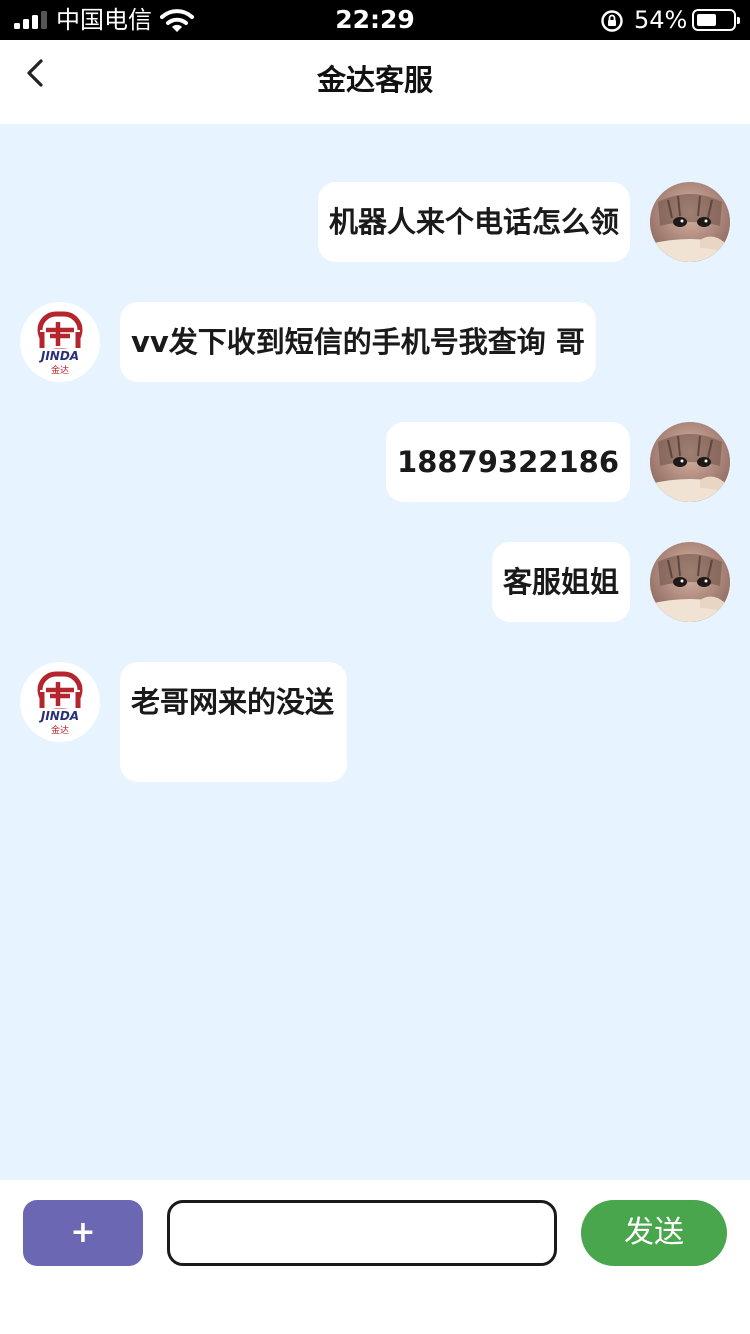  I want to click on message-input, so click(362, 1233).